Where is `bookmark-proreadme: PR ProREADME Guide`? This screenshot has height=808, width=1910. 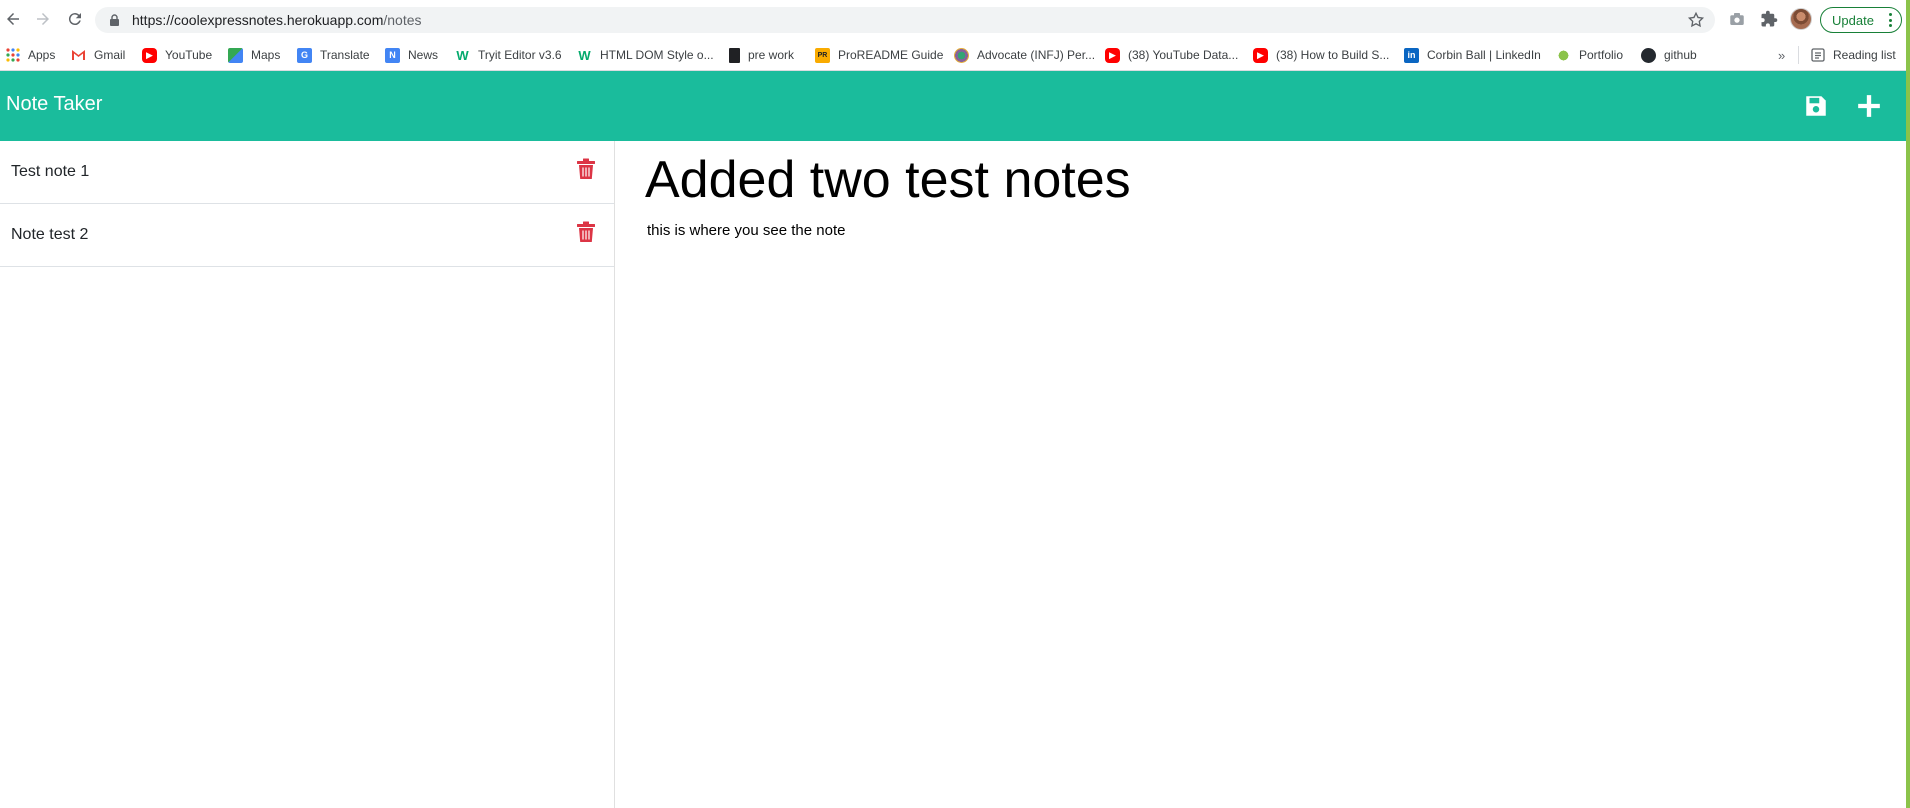 bookmark-proreadme: PR ProREADME Guide is located at coordinates (879, 55).